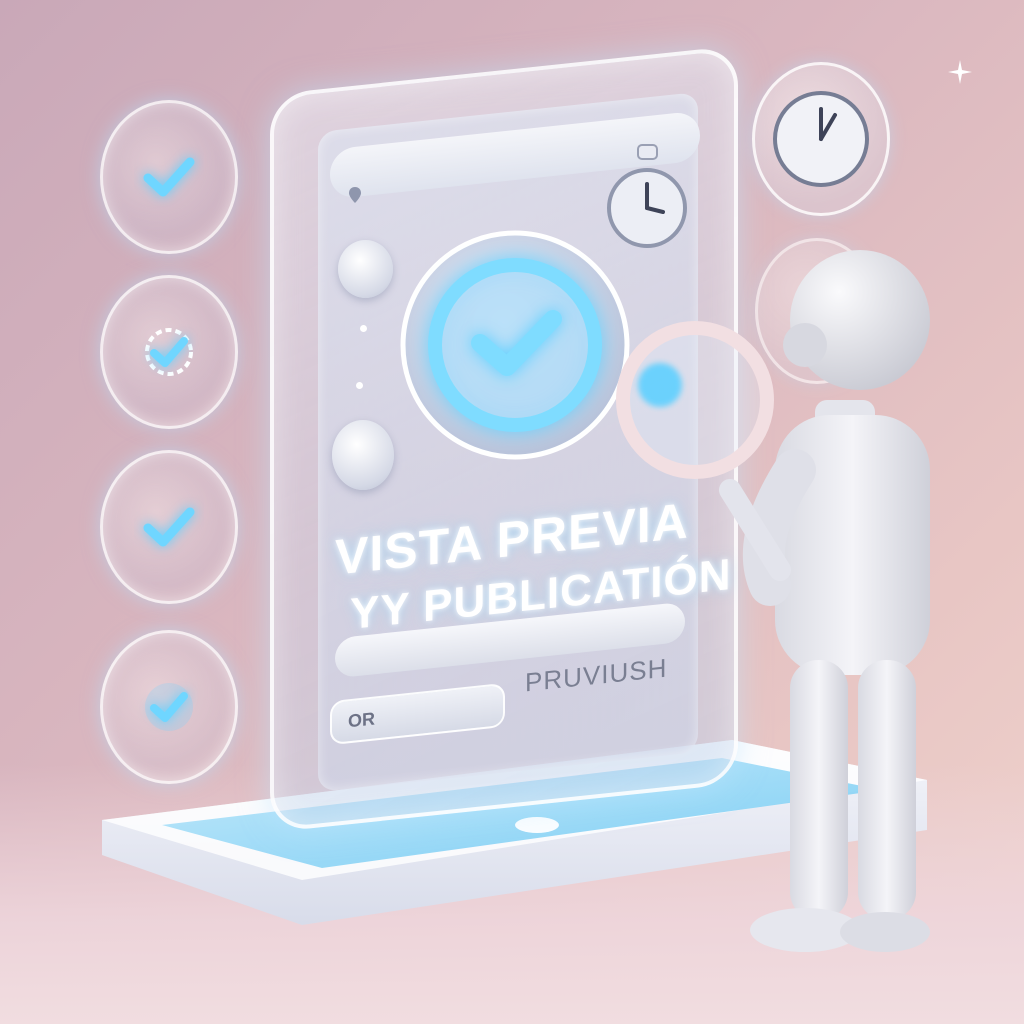 Image resolution: width=1024 pixels, height=1024 pixels. Describe the element at coordinates (960, 72) in the screenshot. I see `sparkle-icon` at that location.